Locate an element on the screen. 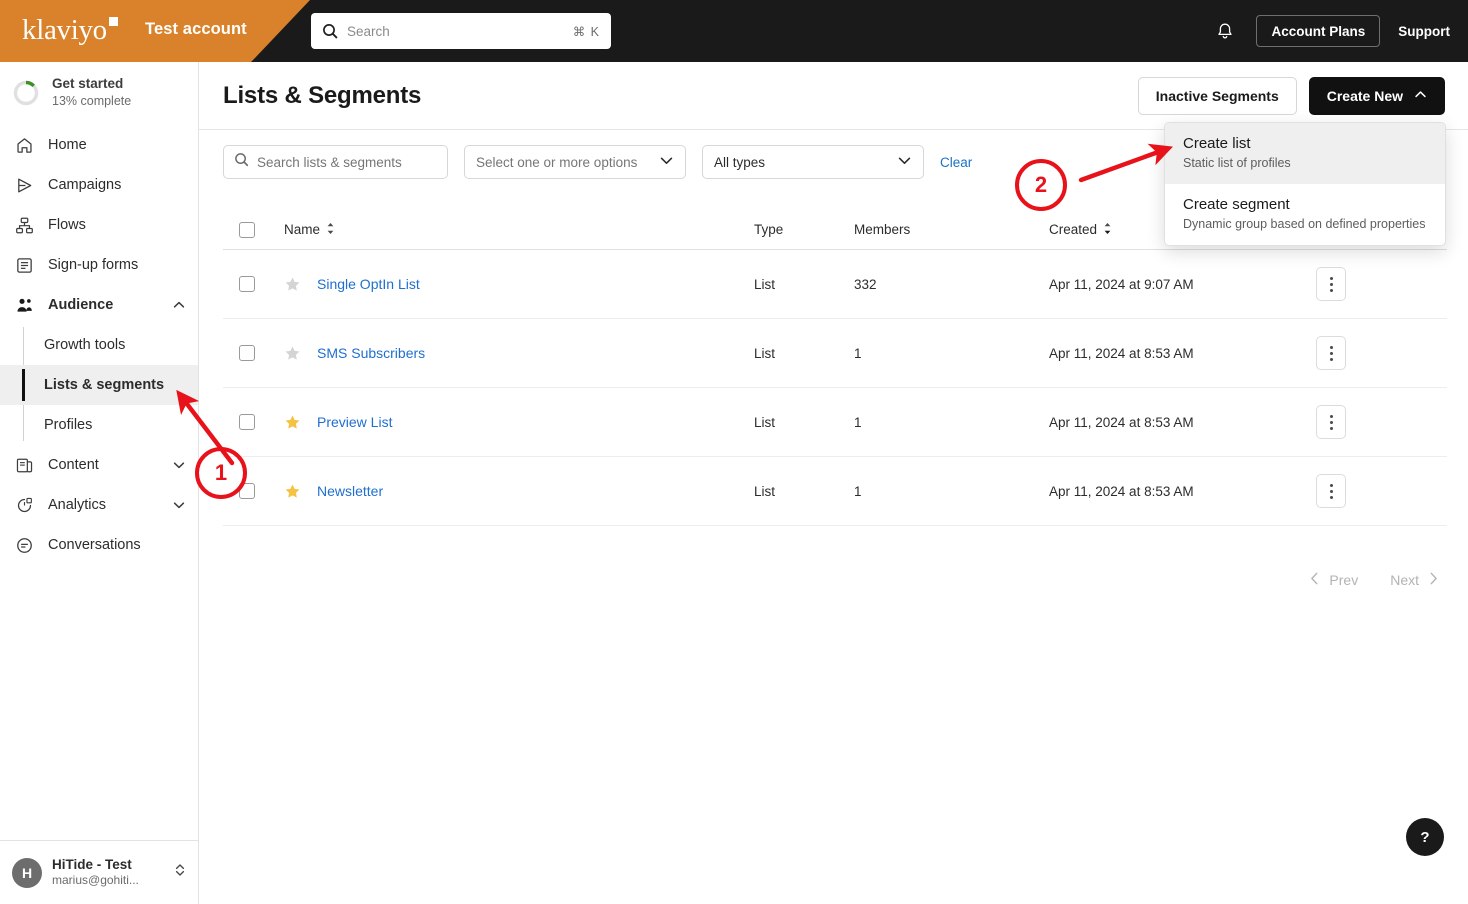  sidebar-item-lists-and-segments: Lists & segments is located at coordinates (99, 385).